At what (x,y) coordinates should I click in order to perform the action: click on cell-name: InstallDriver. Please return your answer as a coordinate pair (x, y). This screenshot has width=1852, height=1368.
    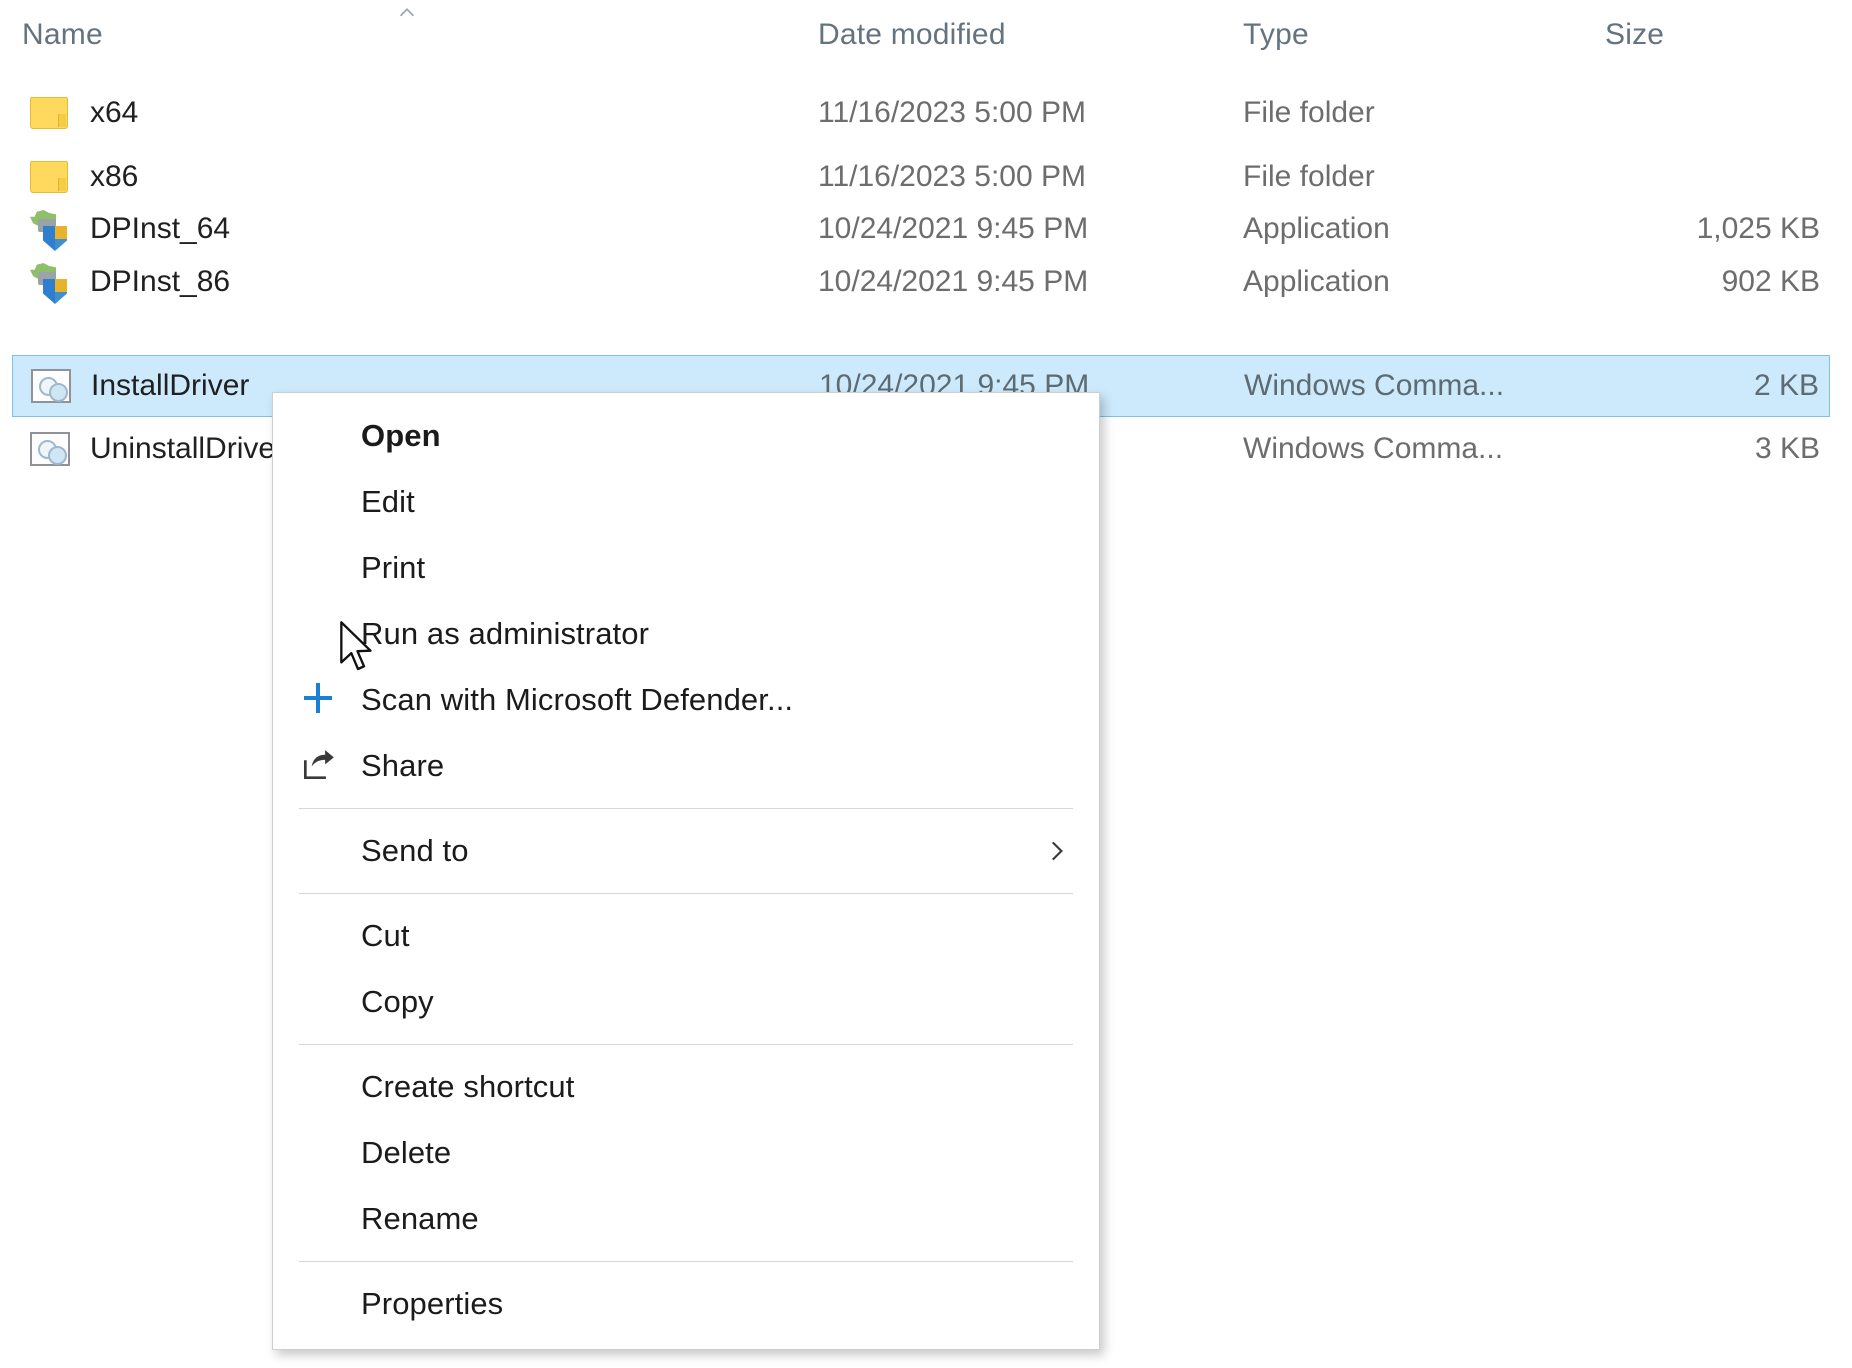
    Looking at the image, I should click on (170, 385).